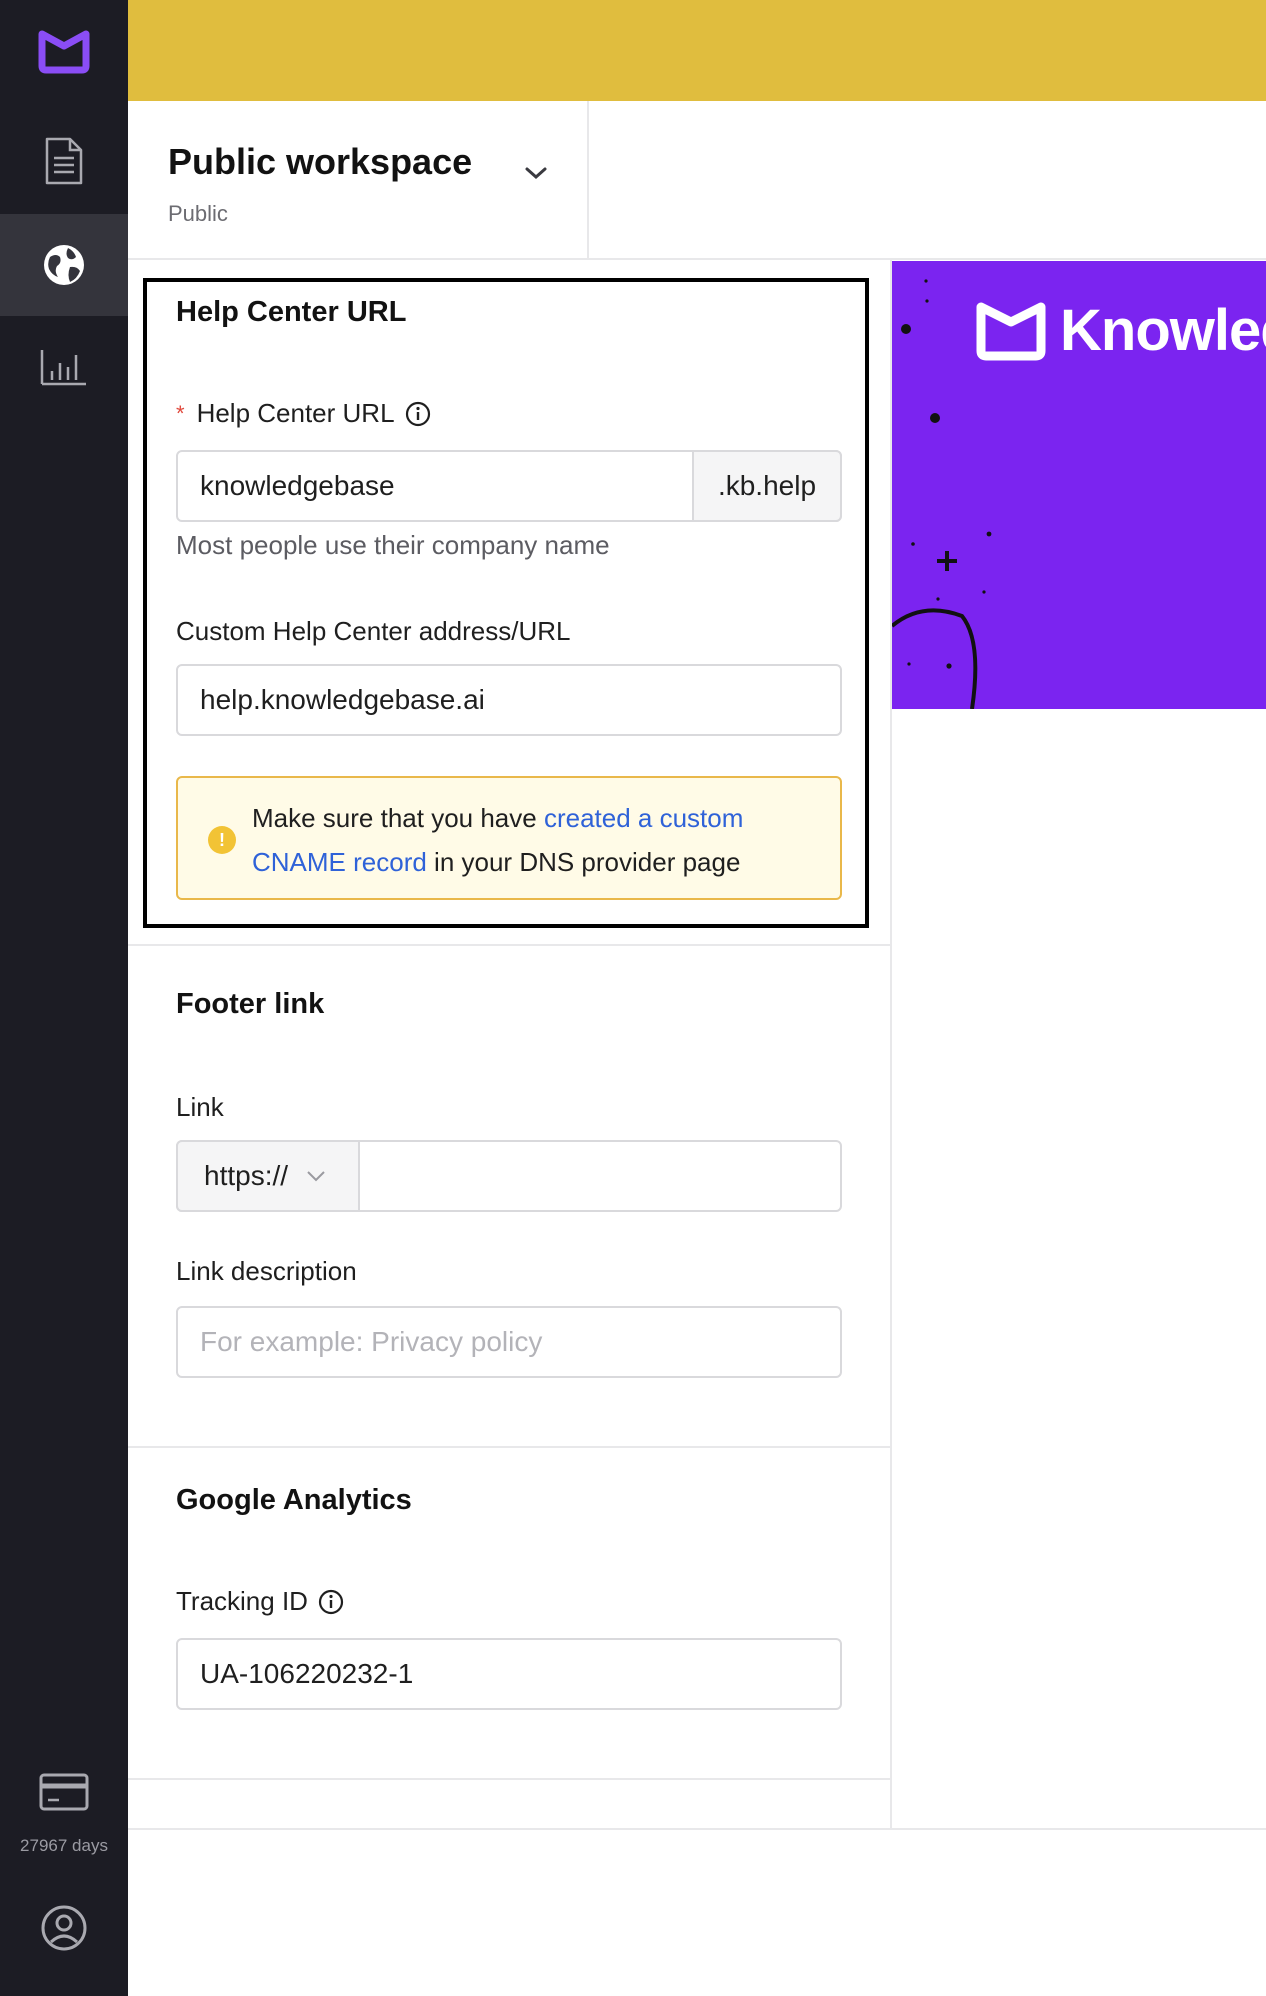  Describe the element at coordinates (64, 1845) in the screenshot. I see `subscription-days: 27967 days` at that location.